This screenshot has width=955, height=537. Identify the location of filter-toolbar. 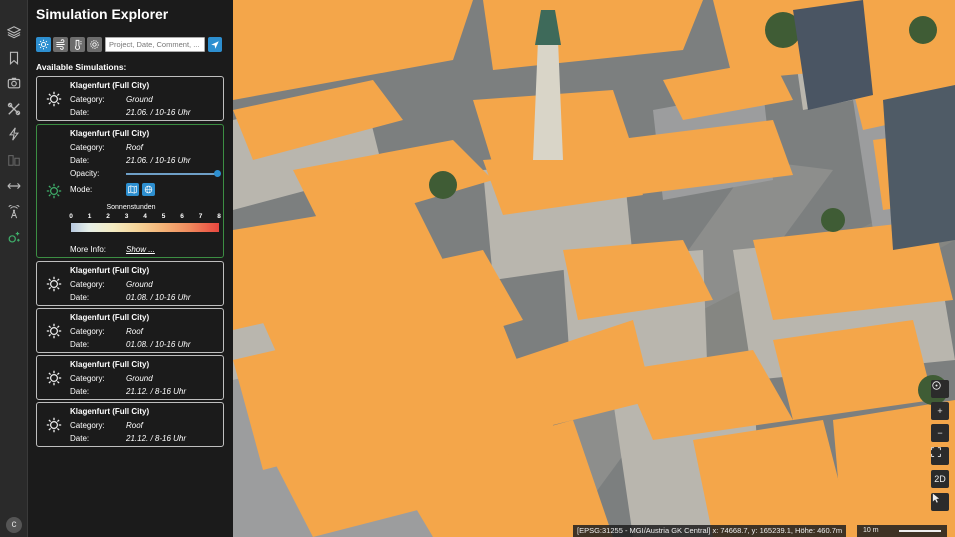
(130, 44).